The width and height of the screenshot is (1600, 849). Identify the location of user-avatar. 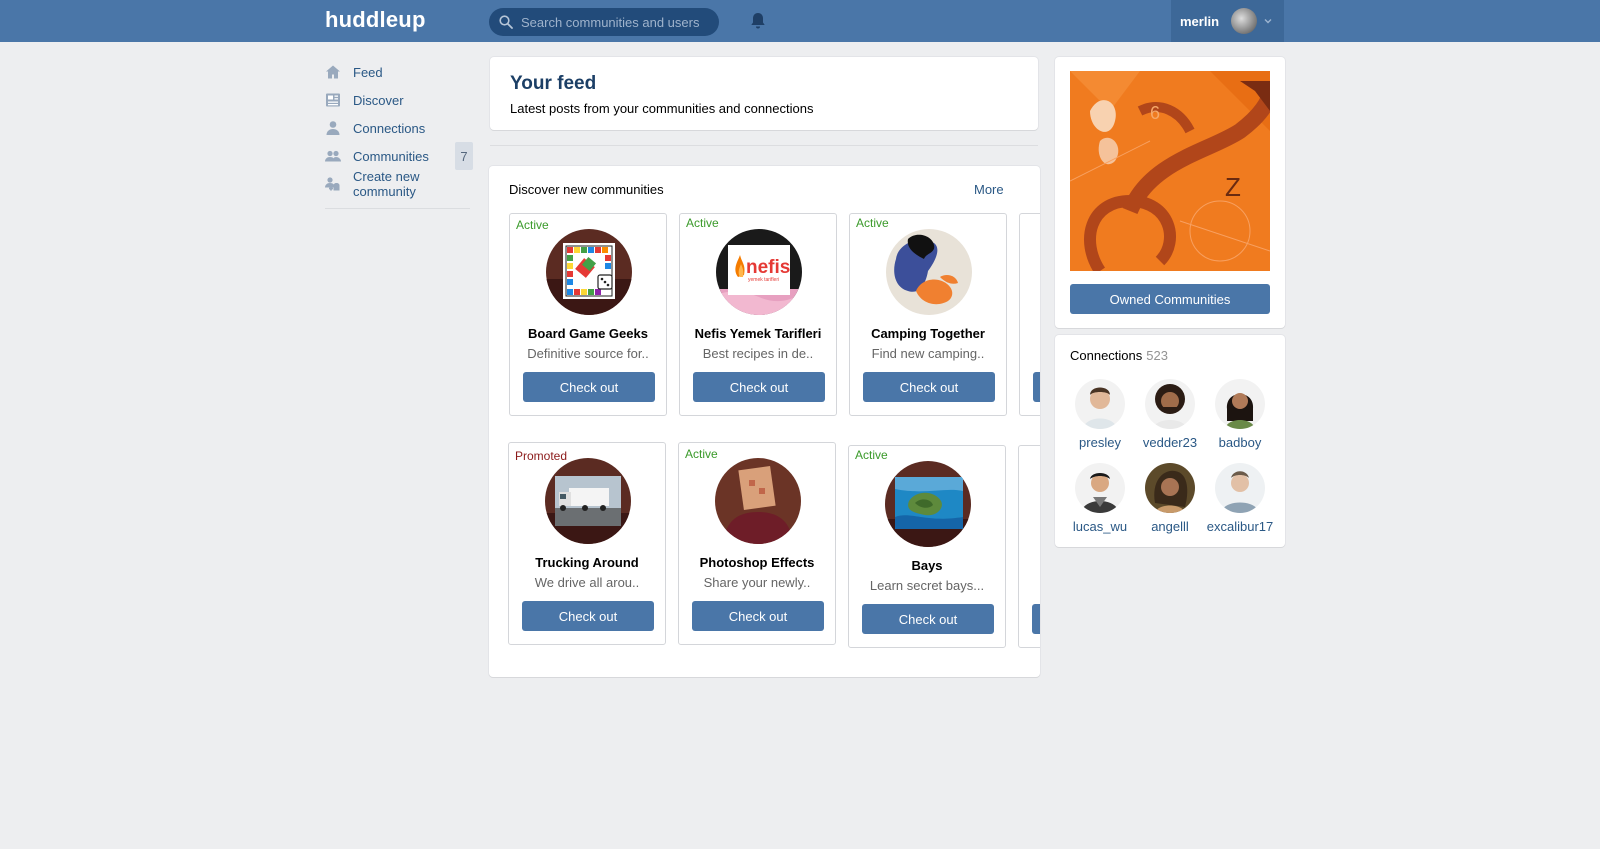
(1244, 21).